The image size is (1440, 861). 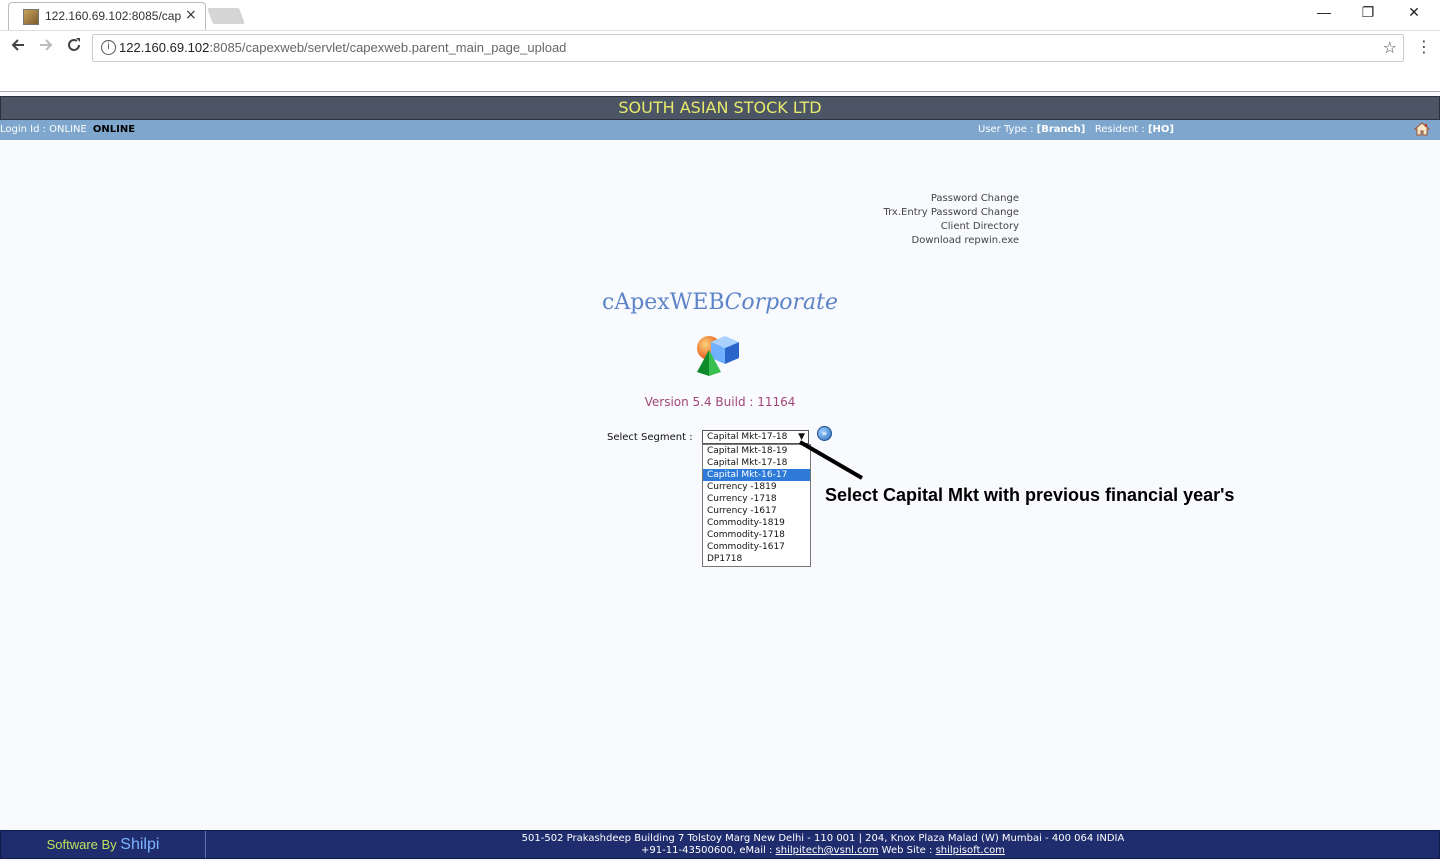 What do you see at coordinates (827, 850) in the screenshot?
I see `email-link: shilpitech@vsnl.com` at bounding box center [827, 850].